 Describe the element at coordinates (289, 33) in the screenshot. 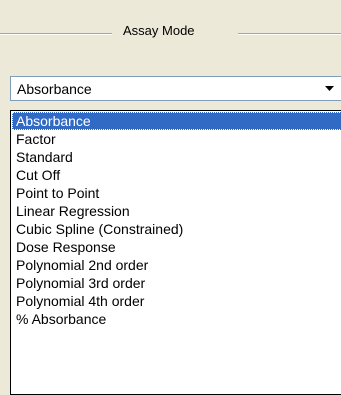

I see `groupbox-border-right` at that location.